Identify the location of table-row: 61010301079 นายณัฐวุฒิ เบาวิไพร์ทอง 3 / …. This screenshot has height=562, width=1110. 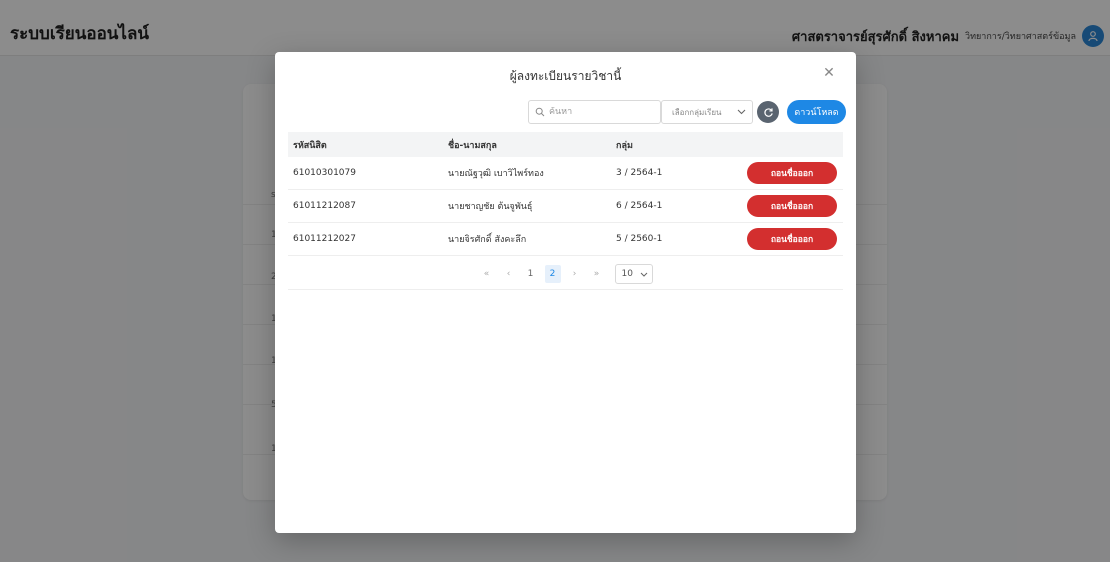
(565, 173).